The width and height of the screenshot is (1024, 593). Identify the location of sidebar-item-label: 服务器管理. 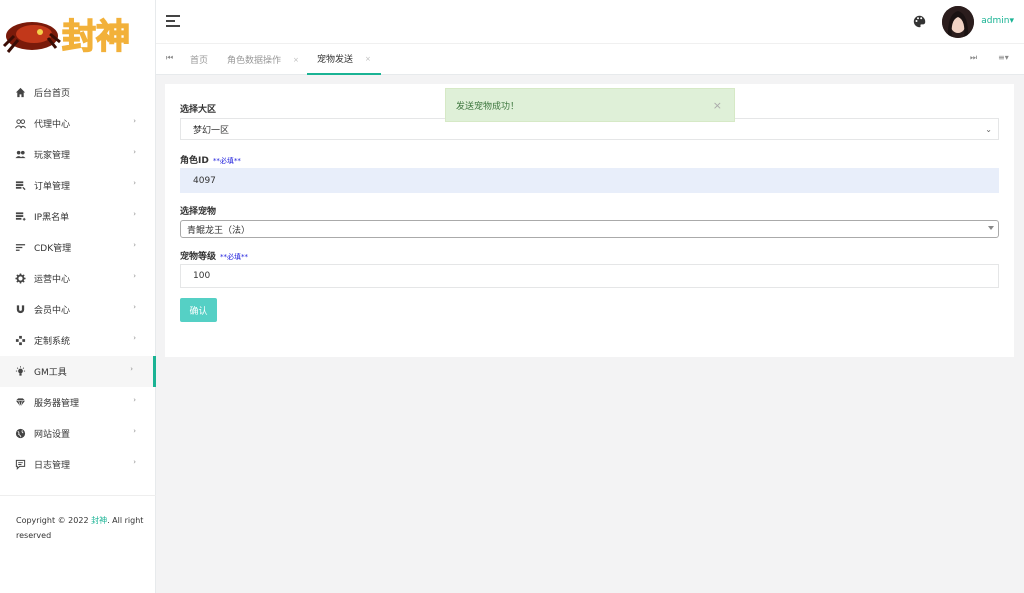
(57, 404).